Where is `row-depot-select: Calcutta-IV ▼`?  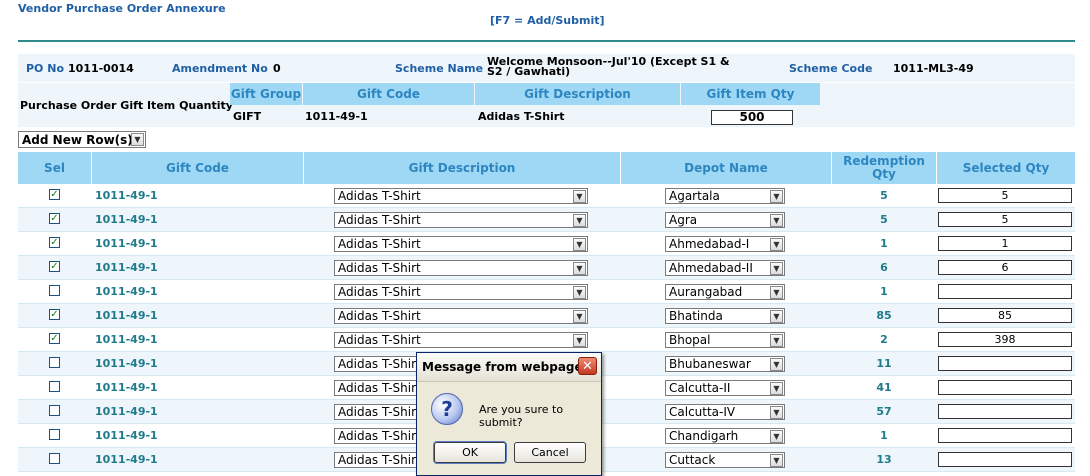
row-depot-select: Calcutta-IV ▼ is located at coordinates (725, 412).